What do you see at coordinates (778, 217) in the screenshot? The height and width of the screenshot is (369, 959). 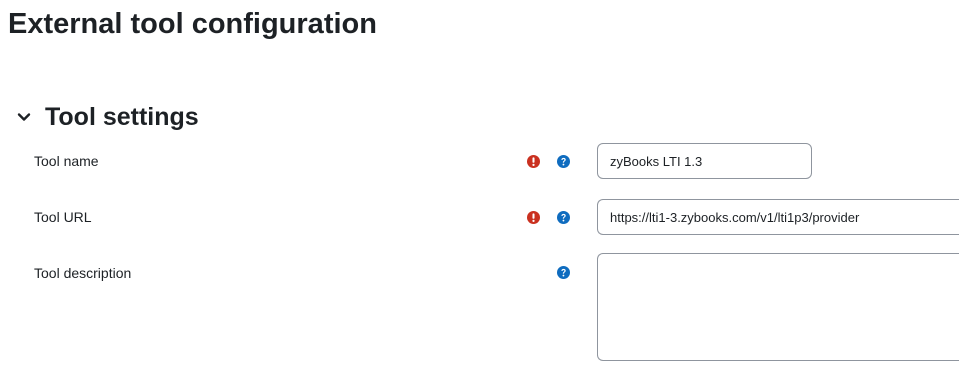 I see `tool-url-input` at bounding box center [778, 217].